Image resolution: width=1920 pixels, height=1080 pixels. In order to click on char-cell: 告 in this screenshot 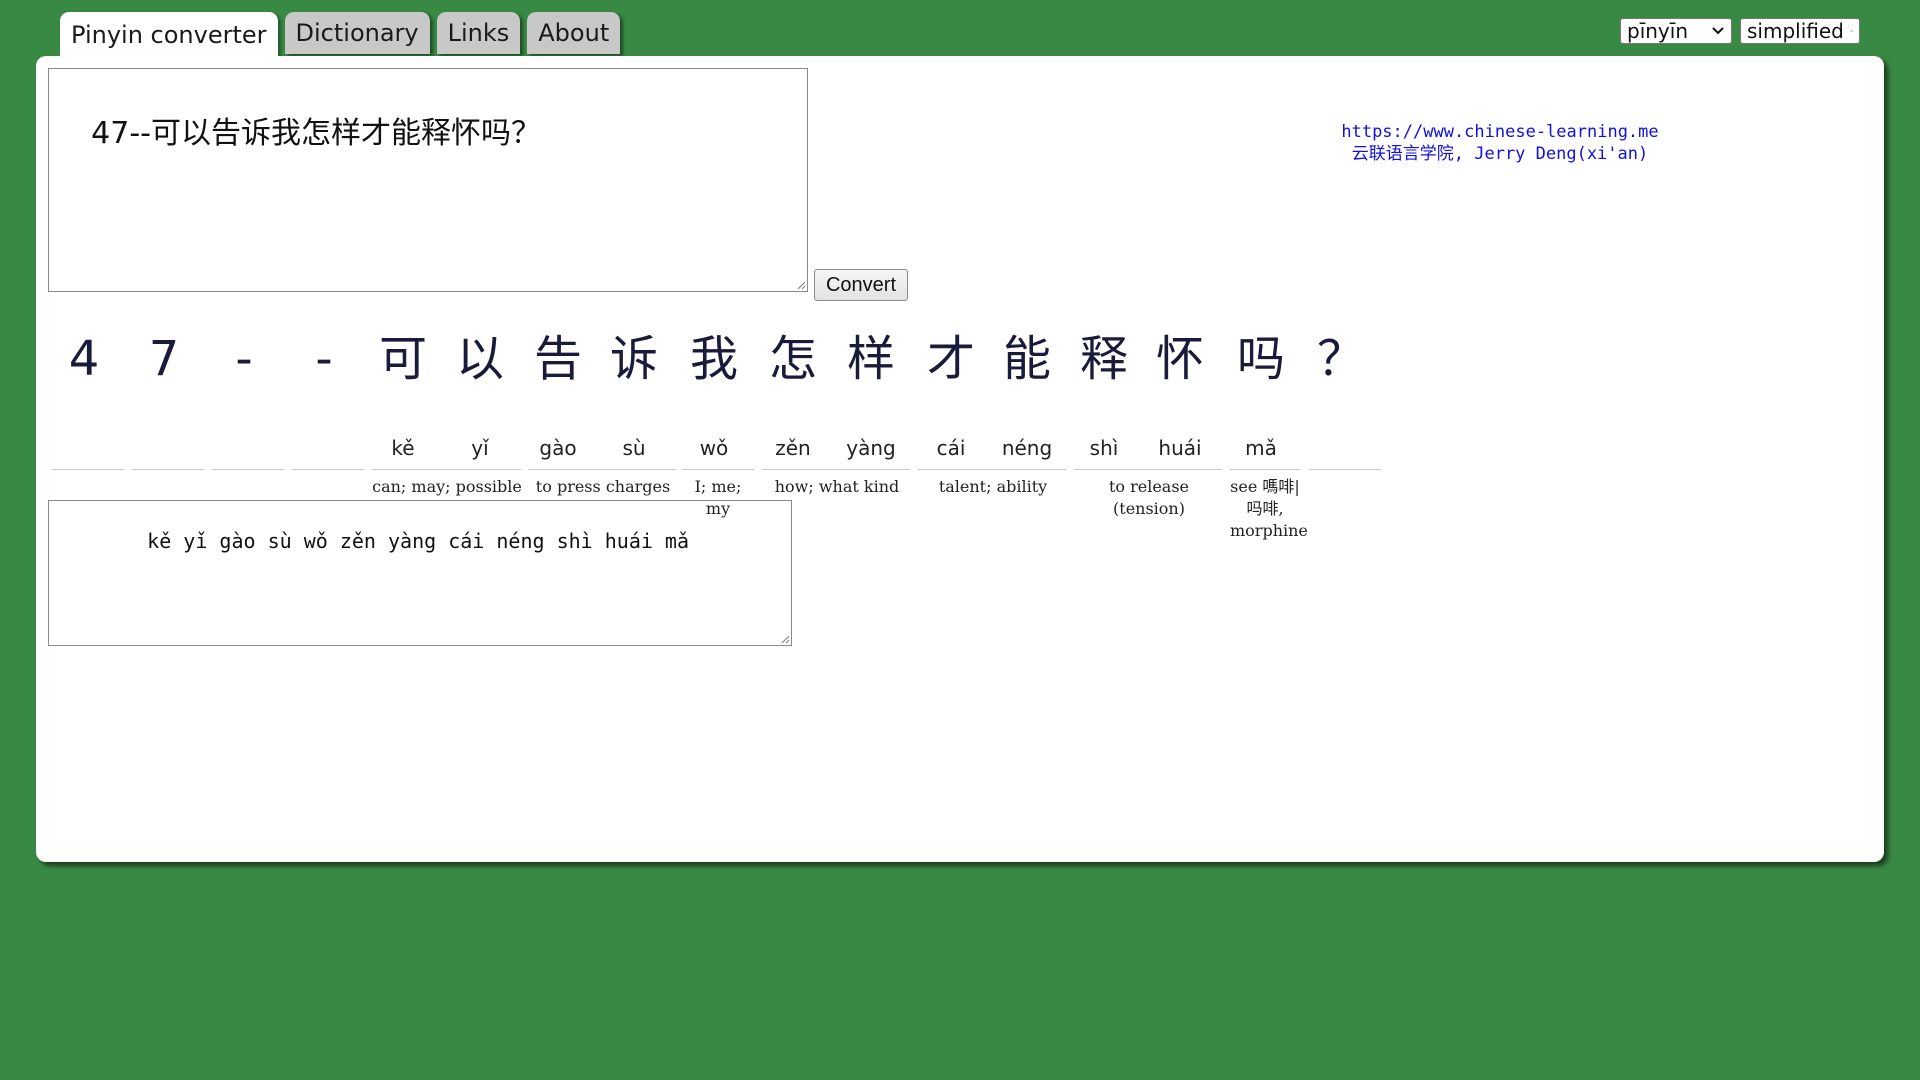, I will do `click(558, 359)`.